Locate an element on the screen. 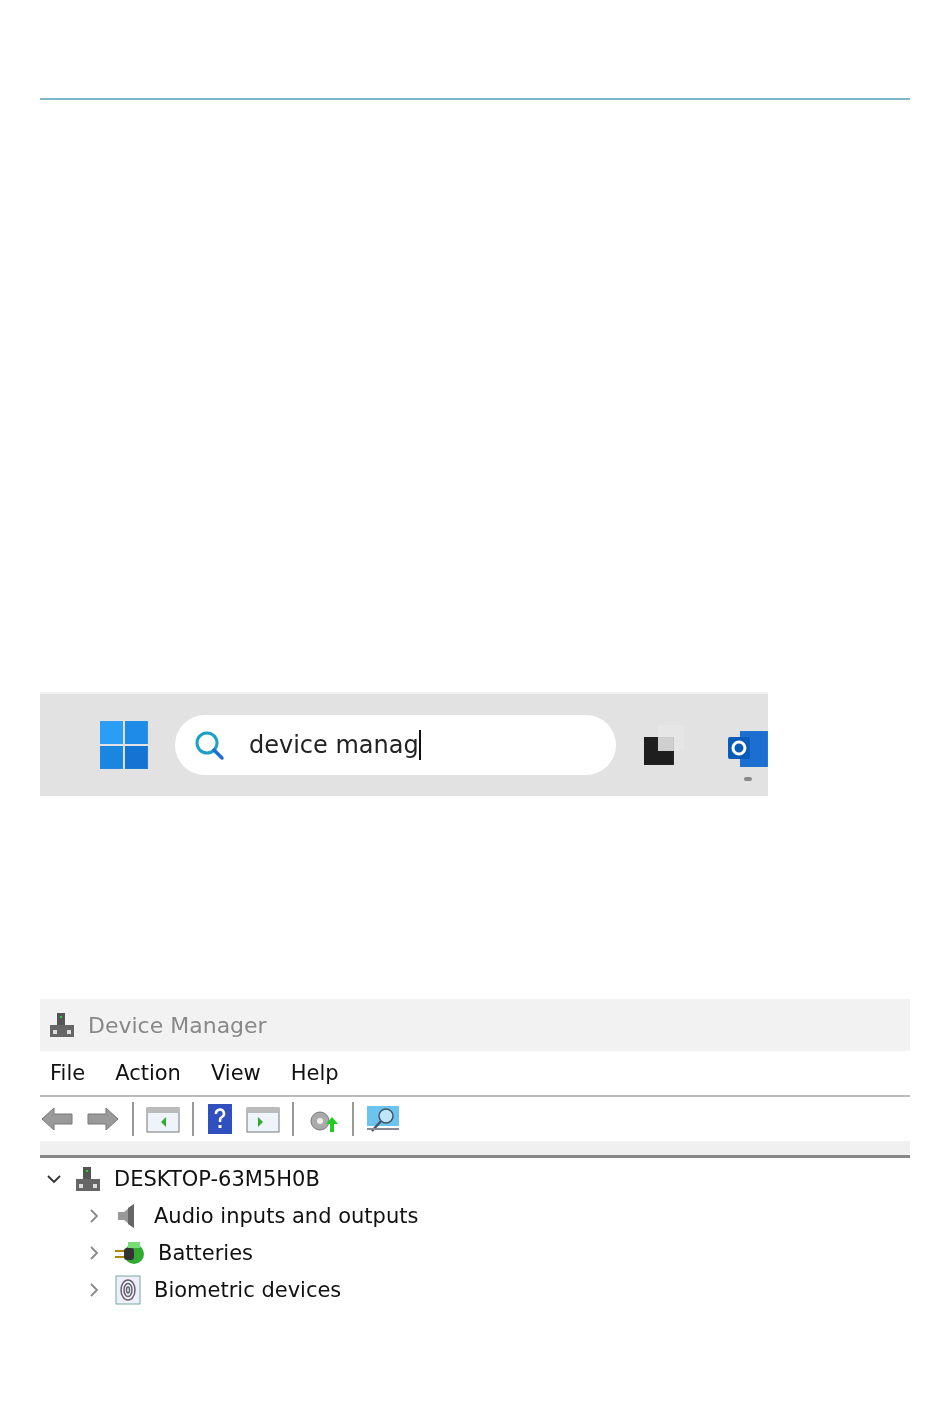 The height and width of the screenshot is (1425, 950). window-title: Device Manager is located at coordinates (177, 1025).